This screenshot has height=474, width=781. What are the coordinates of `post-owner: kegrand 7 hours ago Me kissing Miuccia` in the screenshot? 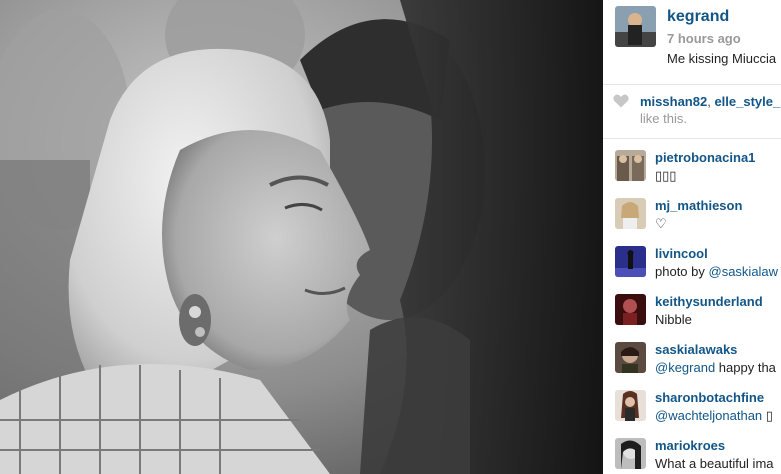 It's located at (692, 40).